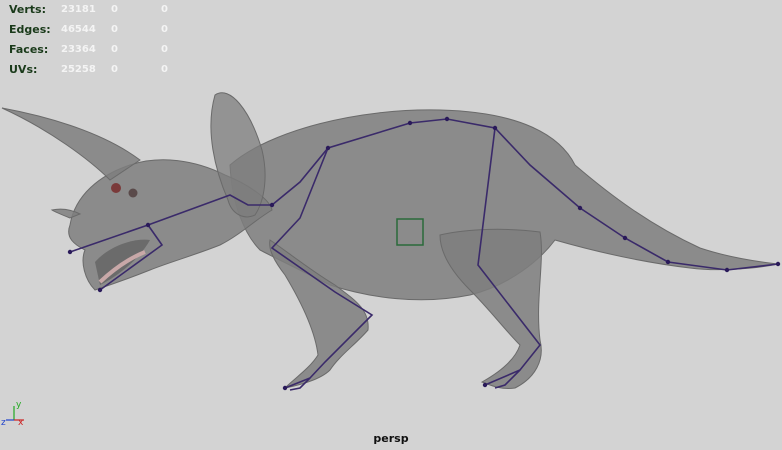 The image size is (782, 450). Describe the element at coordinates (133, 193) in the screenshot. I see `eye-right-icon` at that location.